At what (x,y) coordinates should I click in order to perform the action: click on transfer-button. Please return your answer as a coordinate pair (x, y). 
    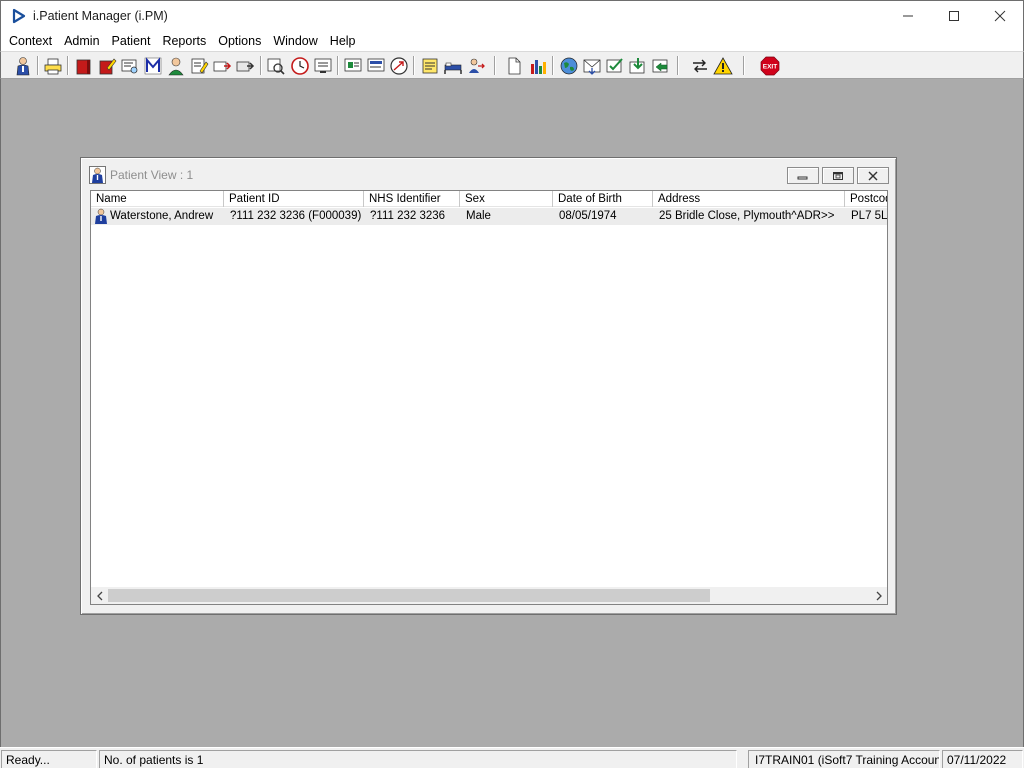
    Looking at the image, I should click on (475, 65).